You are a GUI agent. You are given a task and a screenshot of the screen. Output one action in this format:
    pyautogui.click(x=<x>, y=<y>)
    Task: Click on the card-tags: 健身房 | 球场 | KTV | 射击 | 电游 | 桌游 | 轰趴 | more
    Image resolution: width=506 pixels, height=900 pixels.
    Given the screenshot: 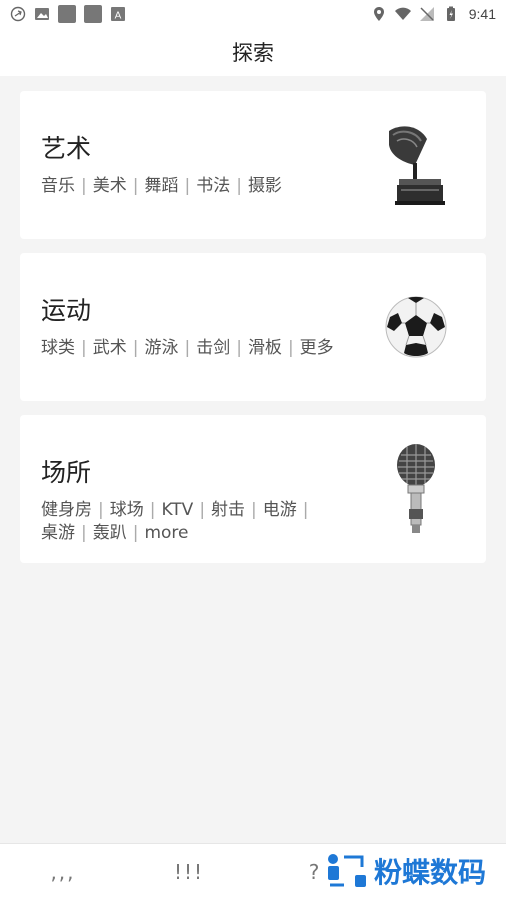 What is the action you would take?
    pyautogui.click(x=191, y=522)
    